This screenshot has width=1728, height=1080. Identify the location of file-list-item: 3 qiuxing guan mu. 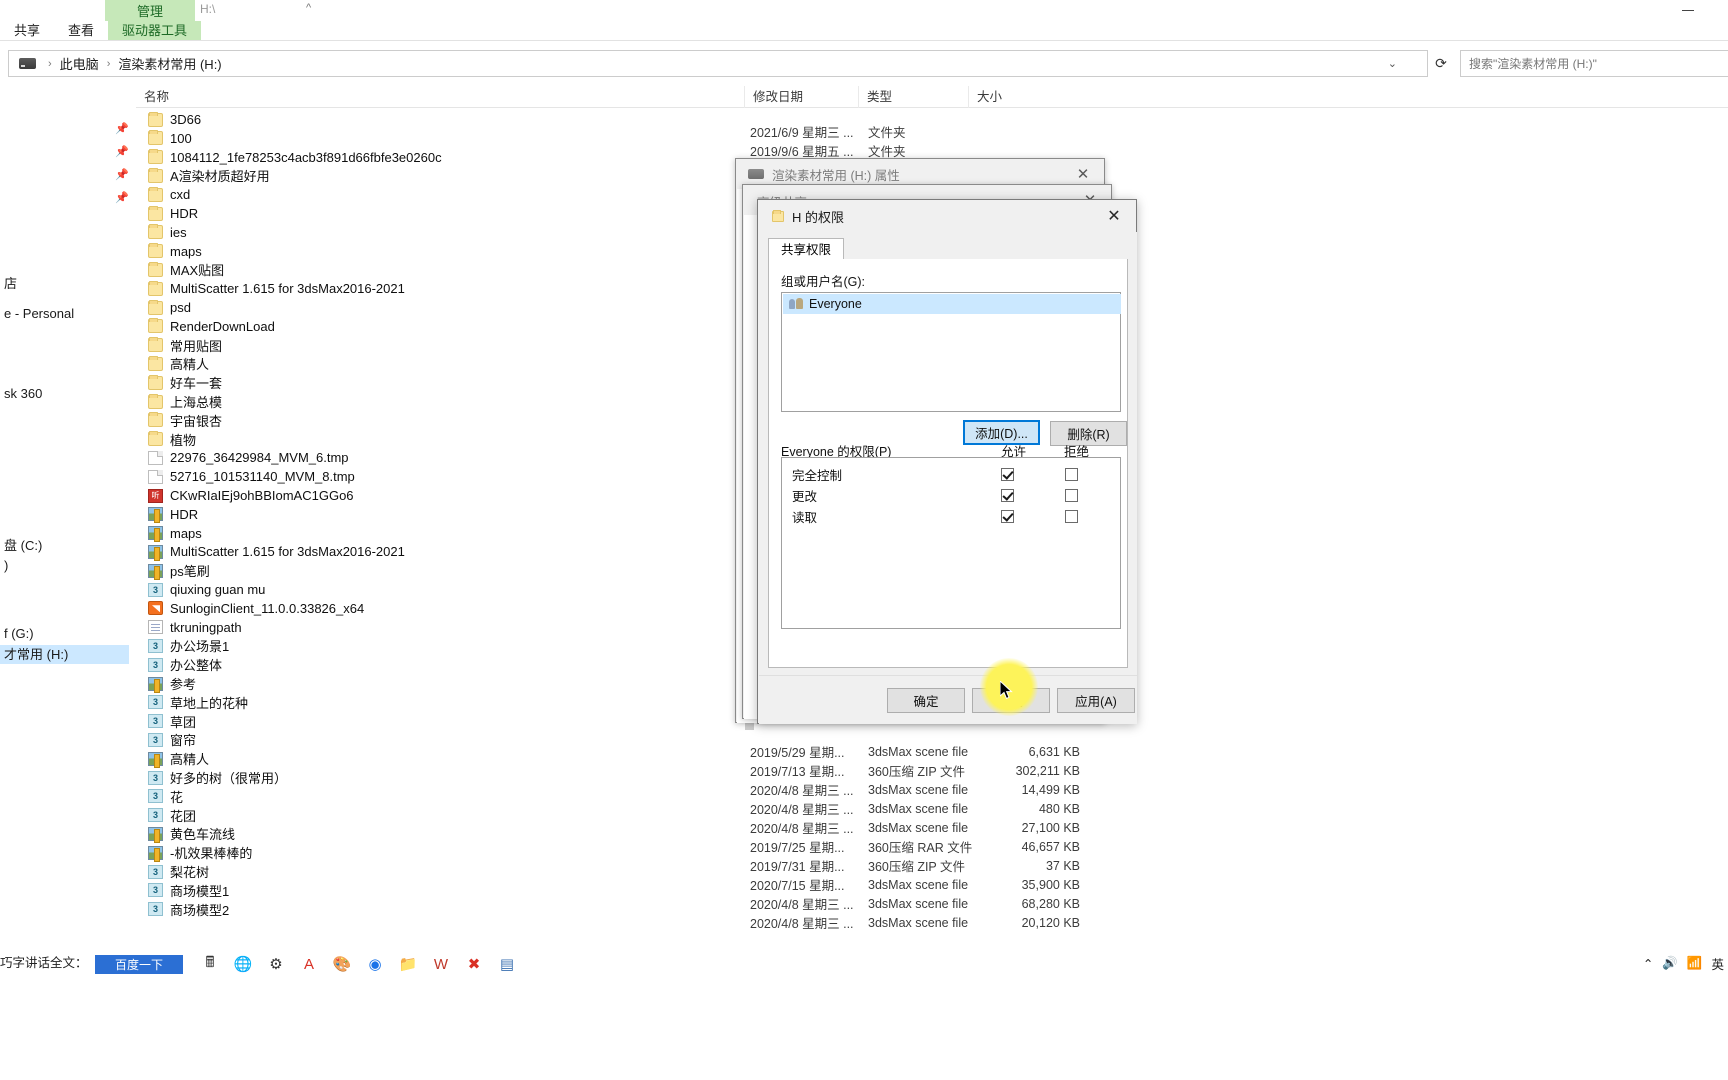
(446, 589).